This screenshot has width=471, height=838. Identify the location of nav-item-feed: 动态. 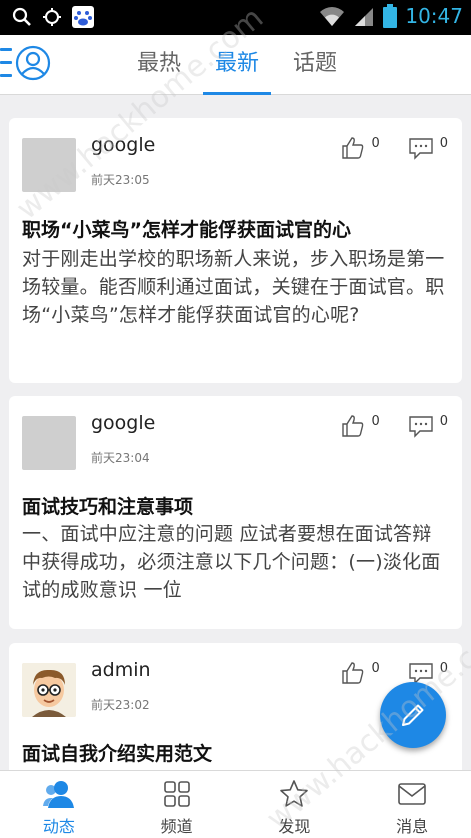
(59, 804).